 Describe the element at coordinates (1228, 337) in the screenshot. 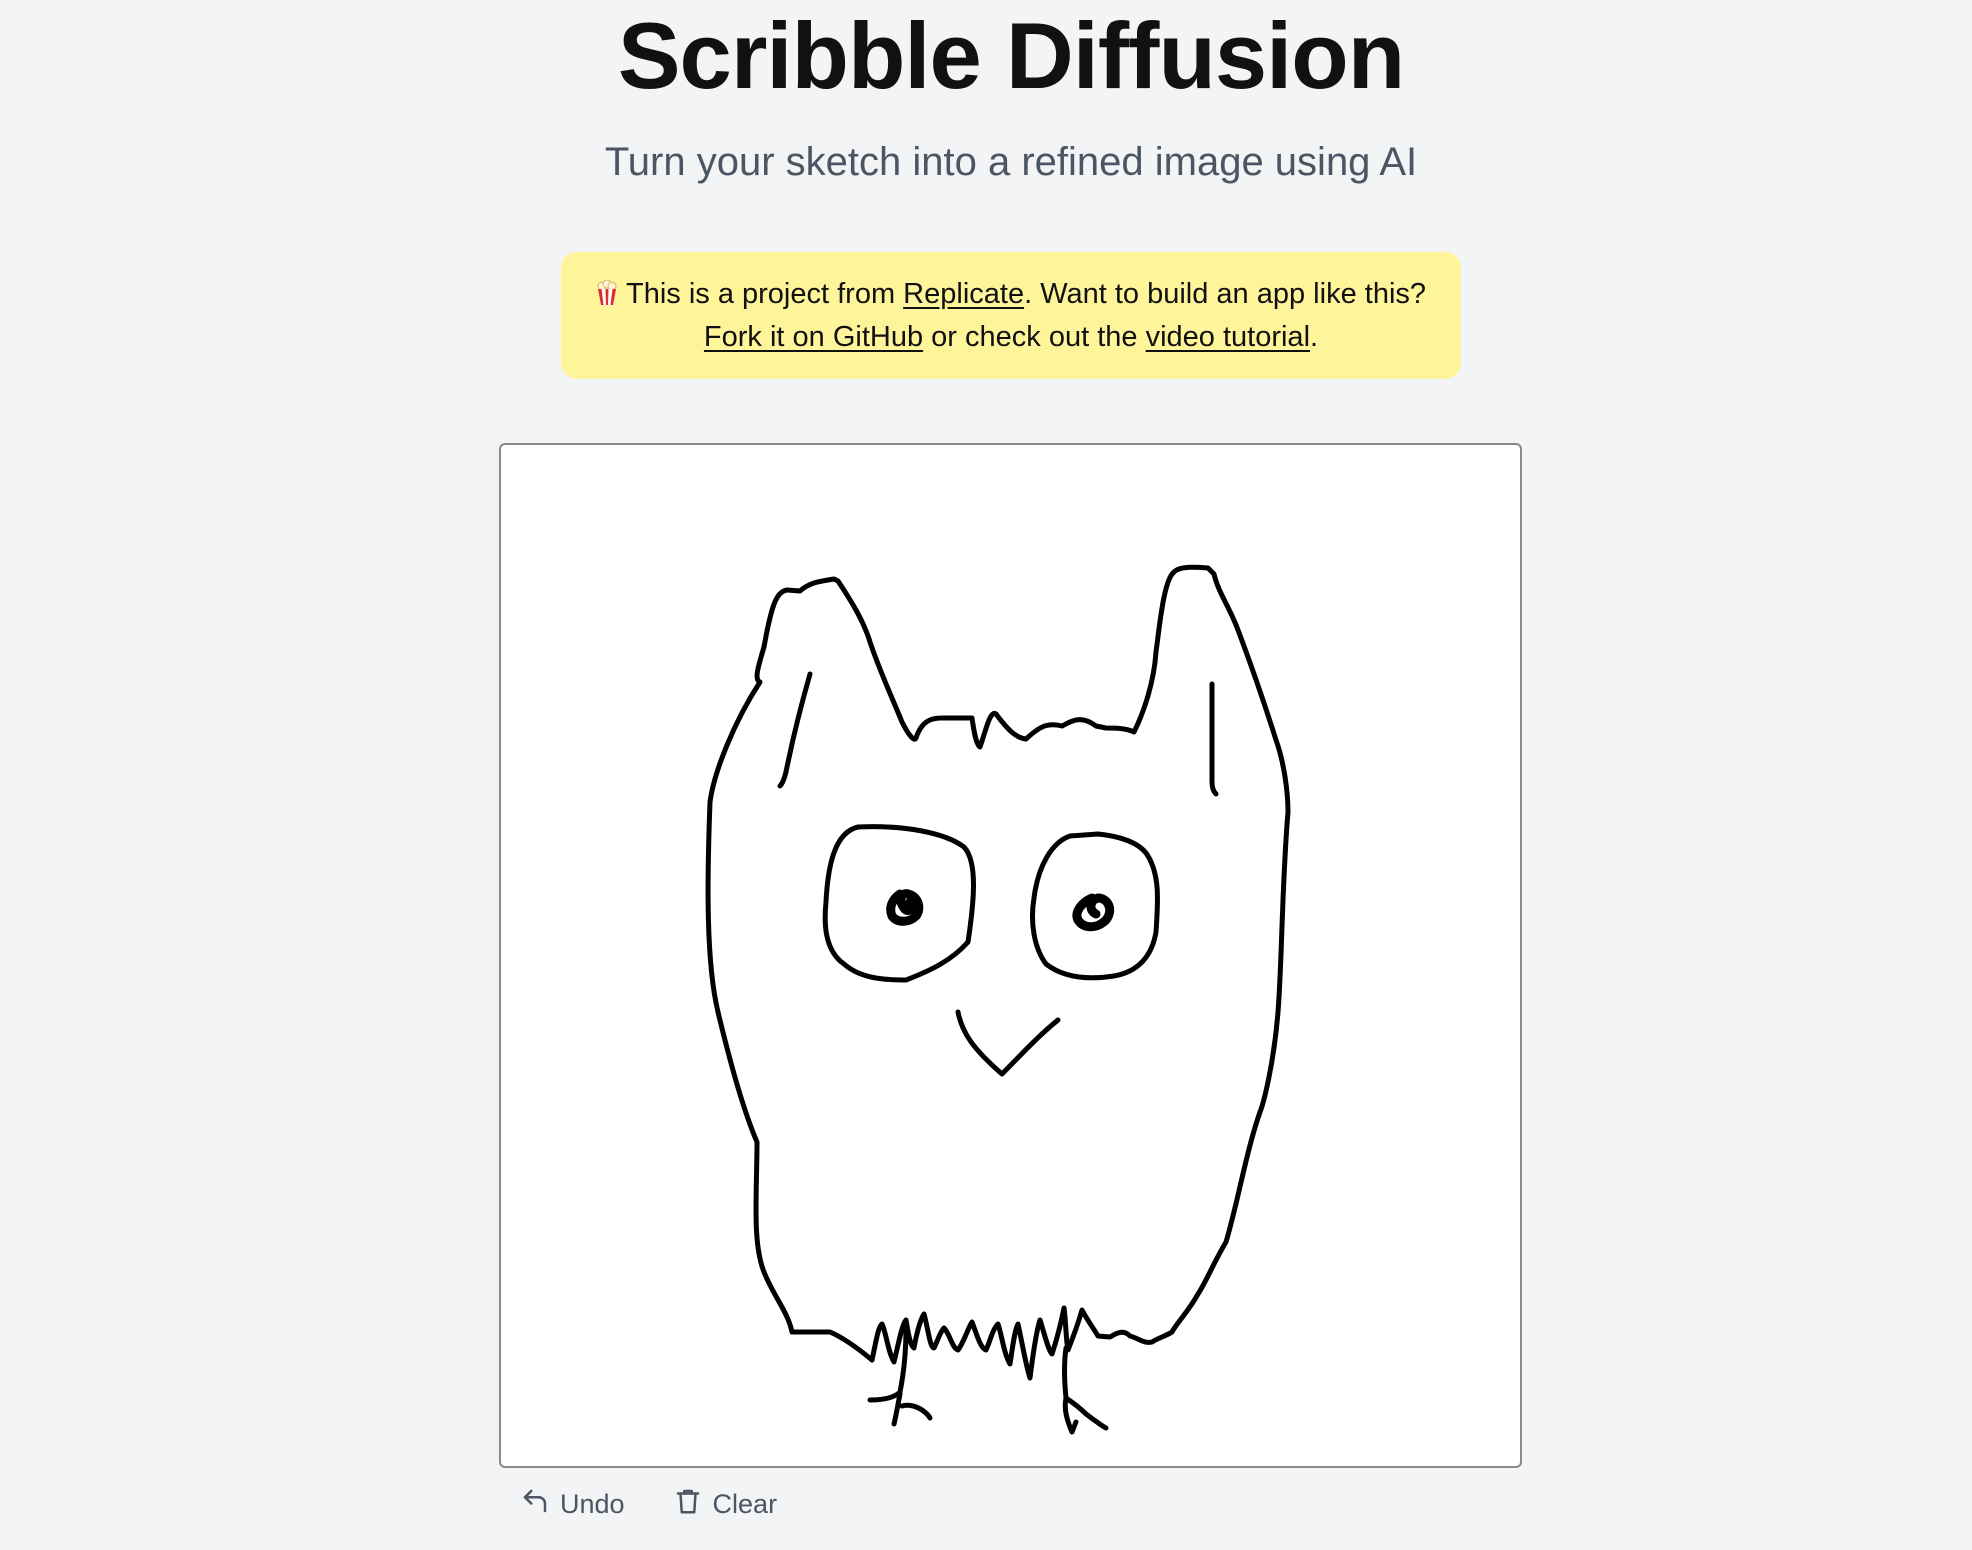

I see `video-tutorial-link: video tutorial` at that location.